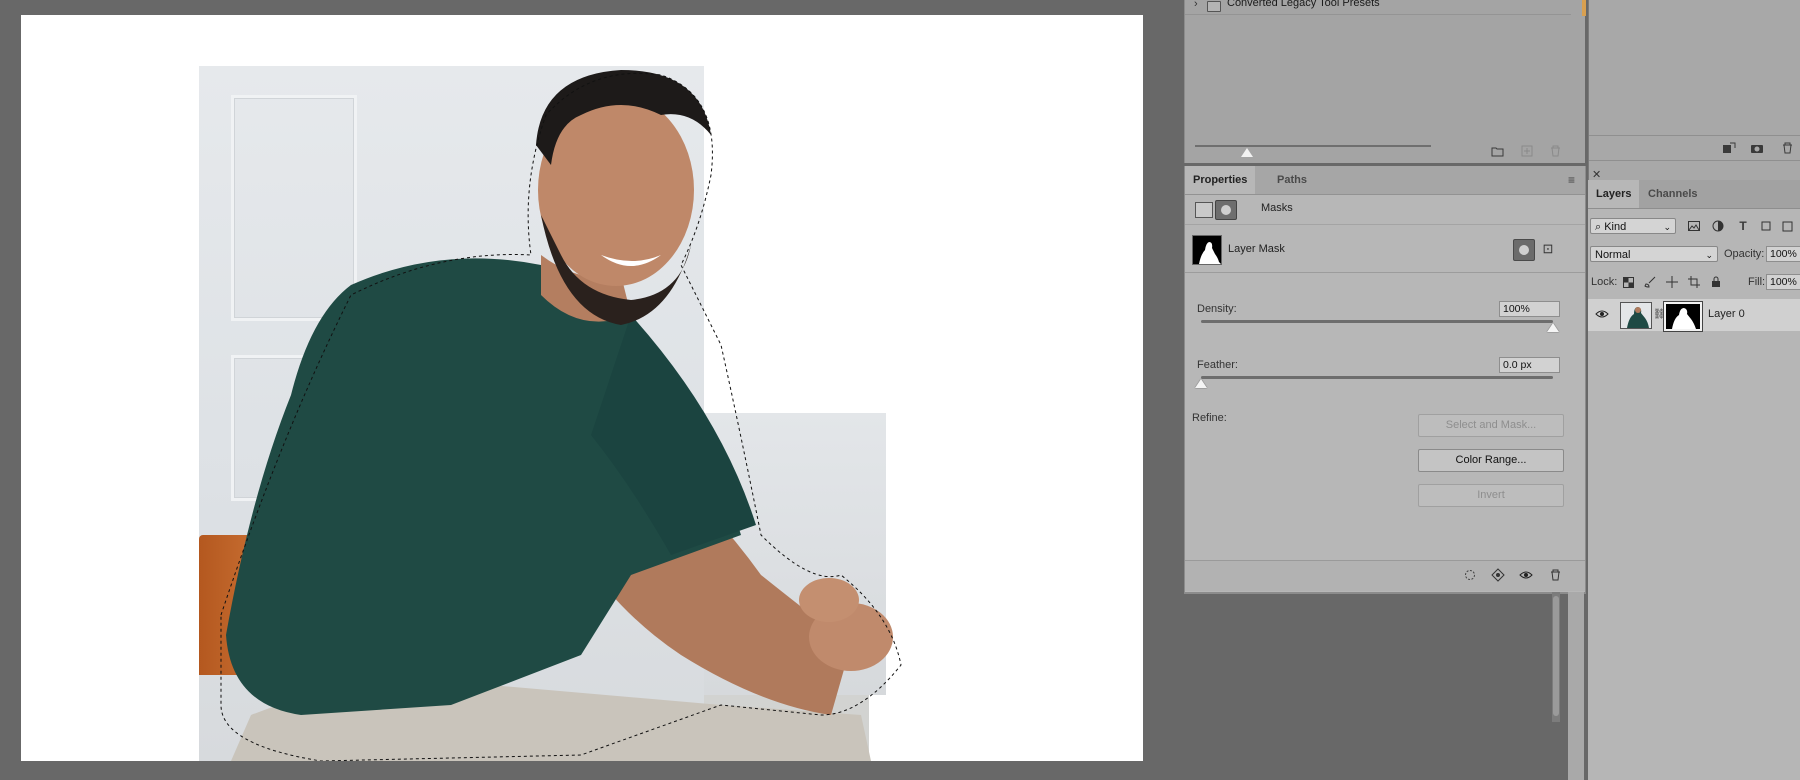 This screenshot has height=780, width=1800. Describe the element at coordinates (1196, 5) in the screenshot. I see `chevron-right-icon: ›` at that location.